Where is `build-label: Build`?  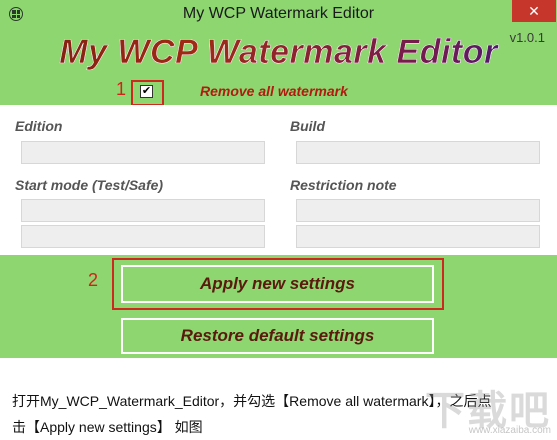 build-label: Build is located at coordinates (307, 126).